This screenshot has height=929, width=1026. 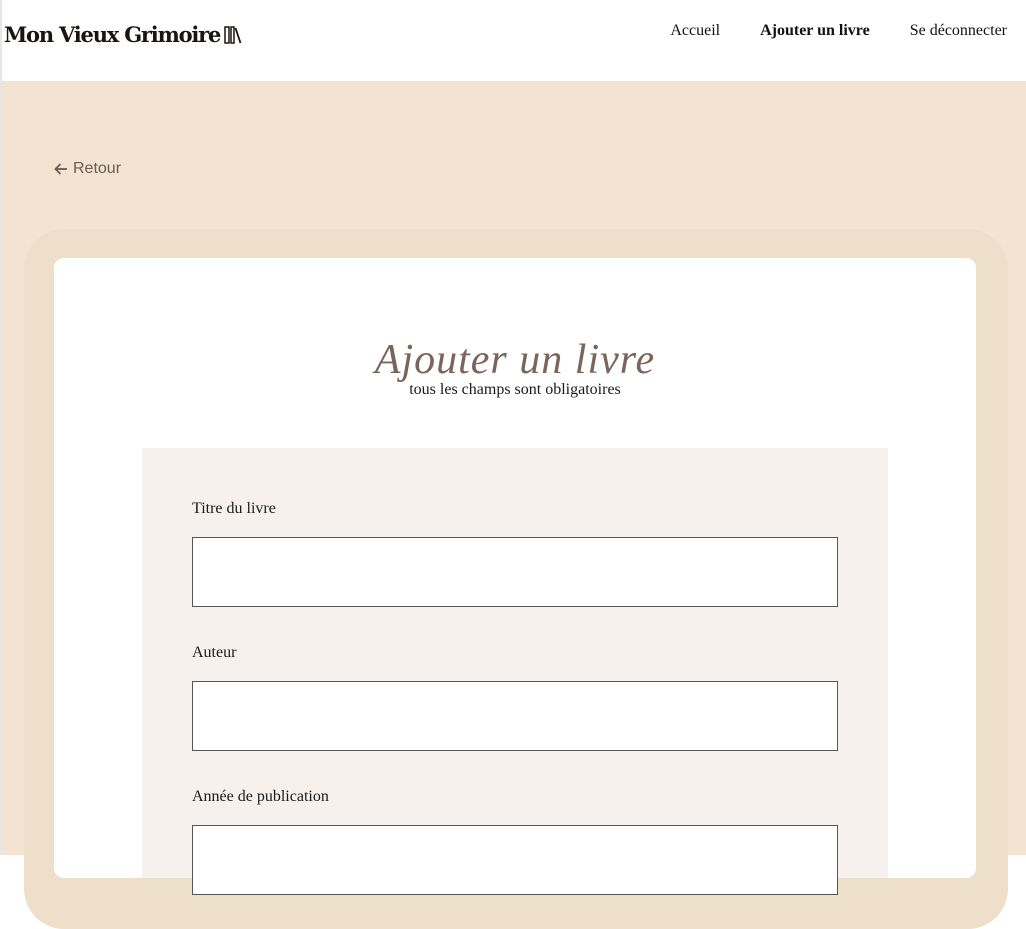 What do you see at coordinates (214, 652) in the screenshot?
I see `author-field-label: Auteur` at bounding box center [214, 652].